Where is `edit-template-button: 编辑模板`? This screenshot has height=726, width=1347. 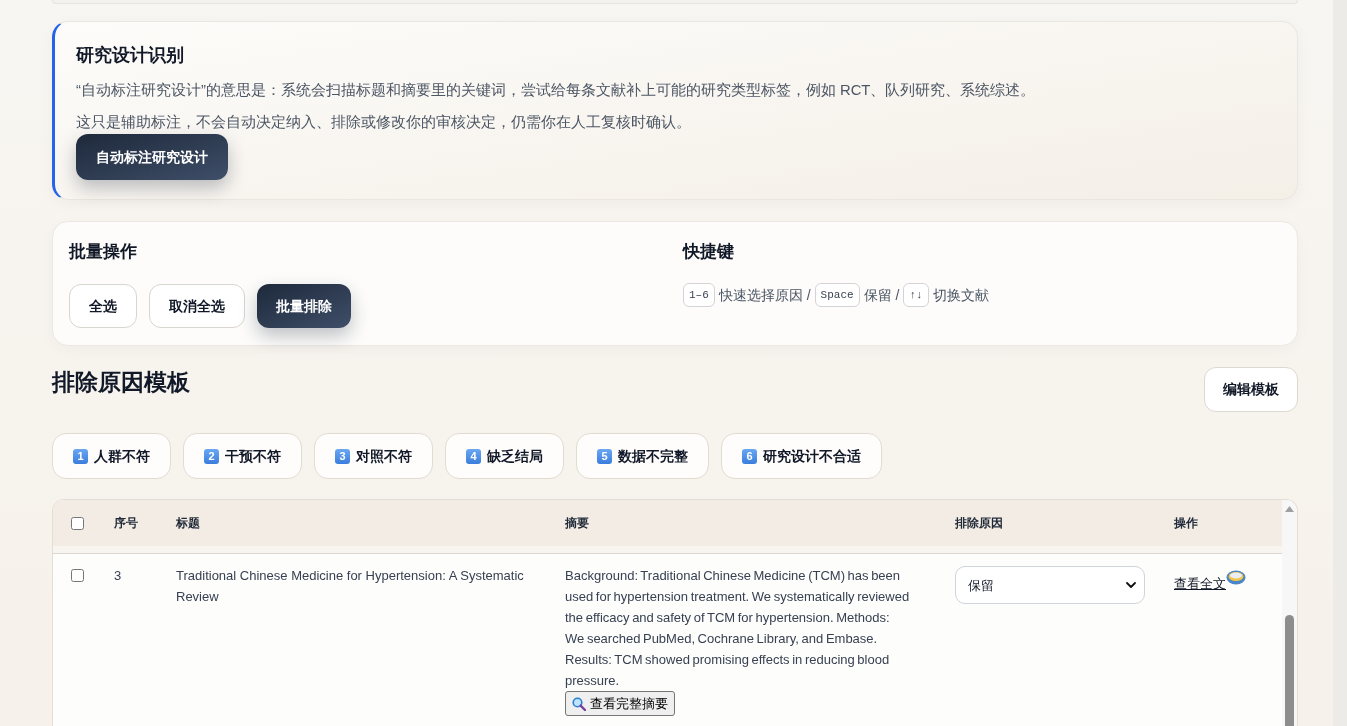 edit-template-button: 编辑模板 is located at coordinates (1251, 389).